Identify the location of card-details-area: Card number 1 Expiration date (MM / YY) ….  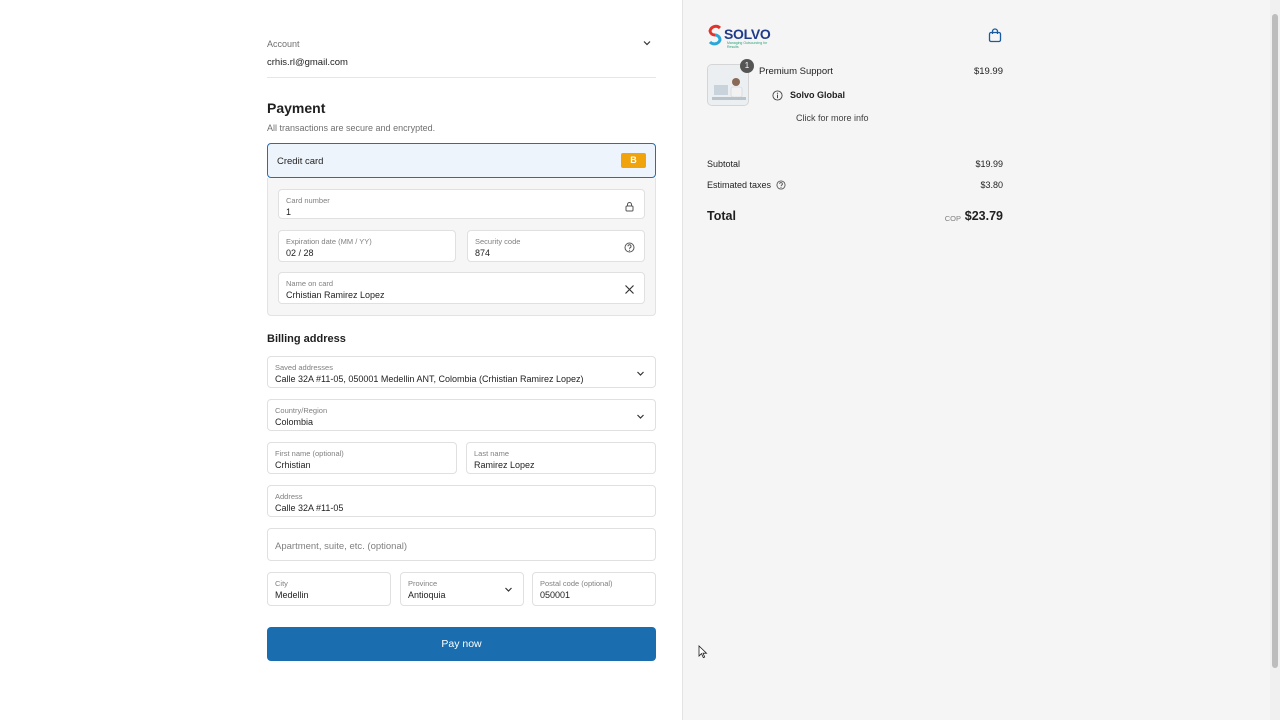
(461, 247).